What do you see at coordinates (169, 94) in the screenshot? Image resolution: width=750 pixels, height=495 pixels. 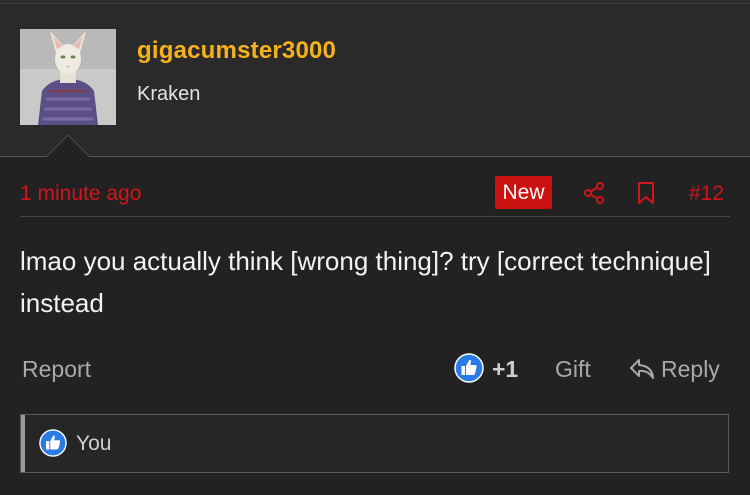 I see `user-title: Kraken` at bounding box center [169, 94].